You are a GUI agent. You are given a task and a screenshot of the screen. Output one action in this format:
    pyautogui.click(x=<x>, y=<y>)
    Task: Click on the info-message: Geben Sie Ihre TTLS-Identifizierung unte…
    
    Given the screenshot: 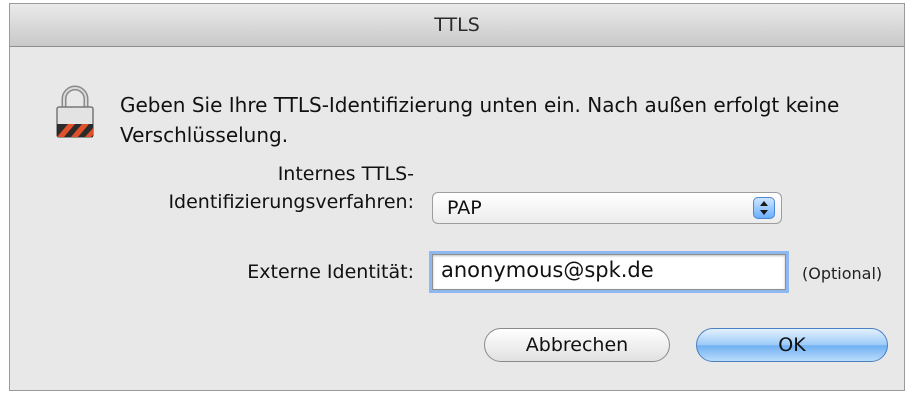 What is the action you would take?
    pyautogui.click(x=480, y=120)
    